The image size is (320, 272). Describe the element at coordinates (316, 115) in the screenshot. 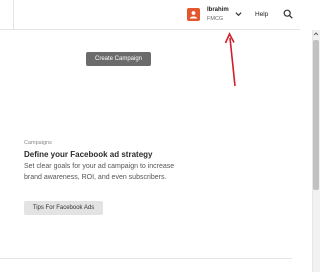

I see `scrollbar-thumb` at that location.